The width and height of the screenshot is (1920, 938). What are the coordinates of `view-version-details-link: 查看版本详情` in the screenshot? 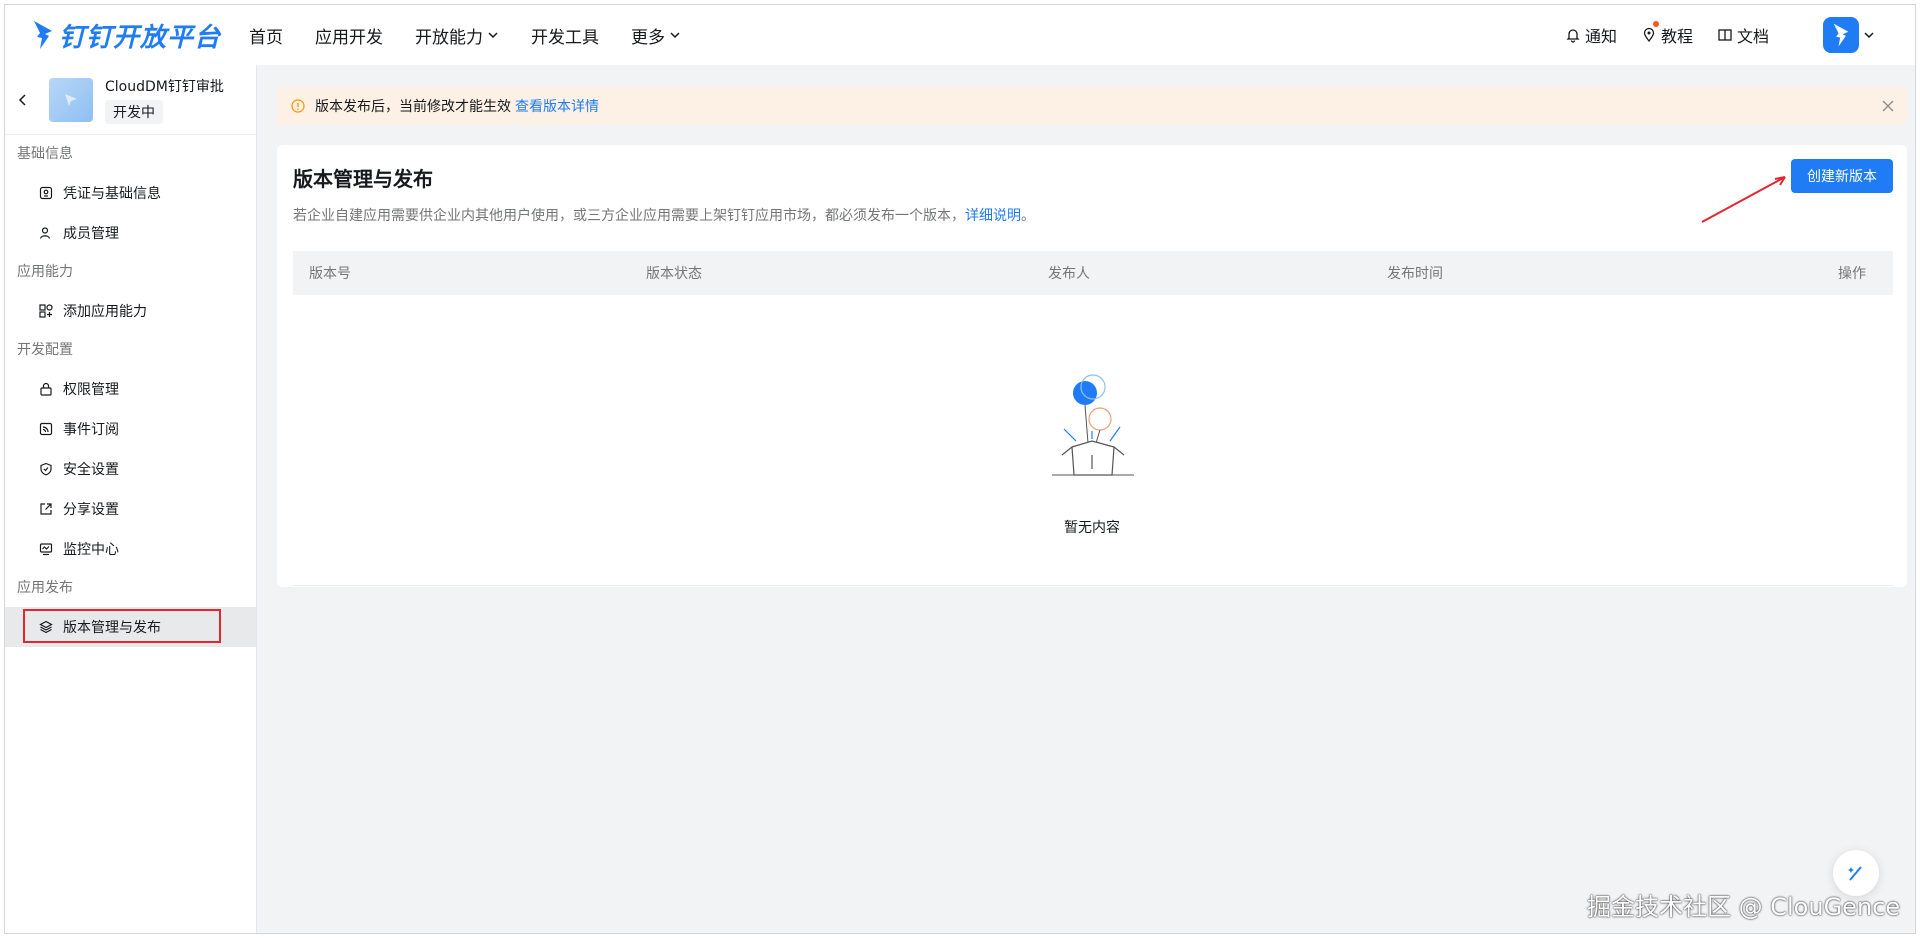 It's located at (557, 106).